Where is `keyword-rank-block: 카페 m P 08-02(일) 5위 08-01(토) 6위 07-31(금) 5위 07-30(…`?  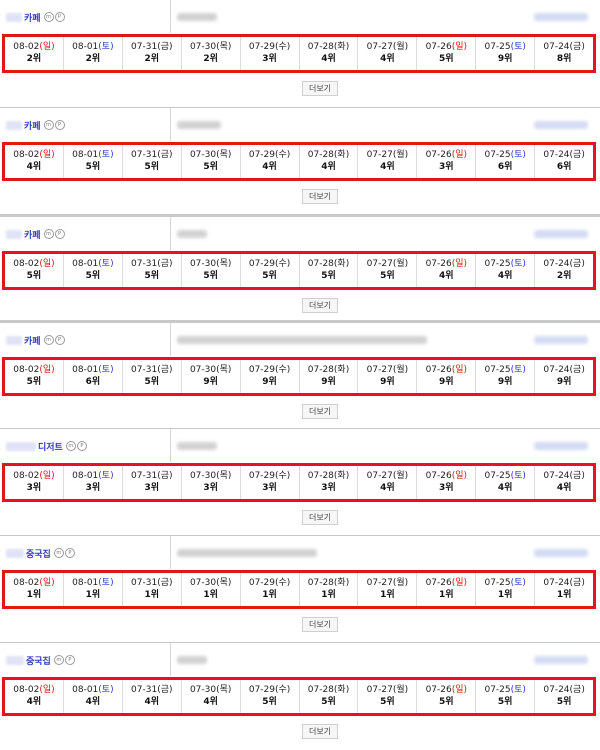
keyword-rank-block: 카페 m P 08-02(일) 5위 08-01(토) 6위 07-31(금) 5위 07-30(… is located at coordinates (300, 373).